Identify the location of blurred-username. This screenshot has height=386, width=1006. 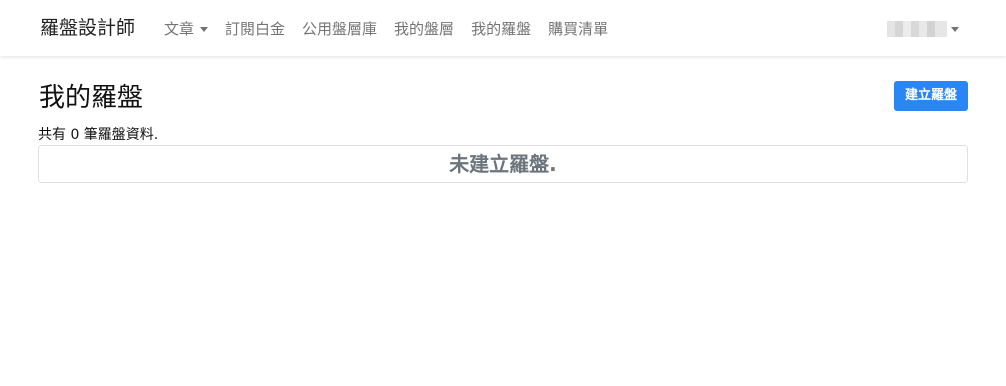
(917, 29).